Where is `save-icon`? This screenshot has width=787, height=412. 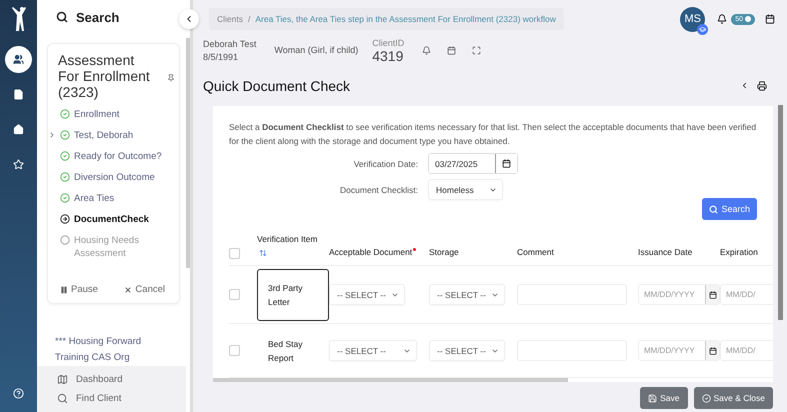 save-icon is located at coordinates (653, 398).